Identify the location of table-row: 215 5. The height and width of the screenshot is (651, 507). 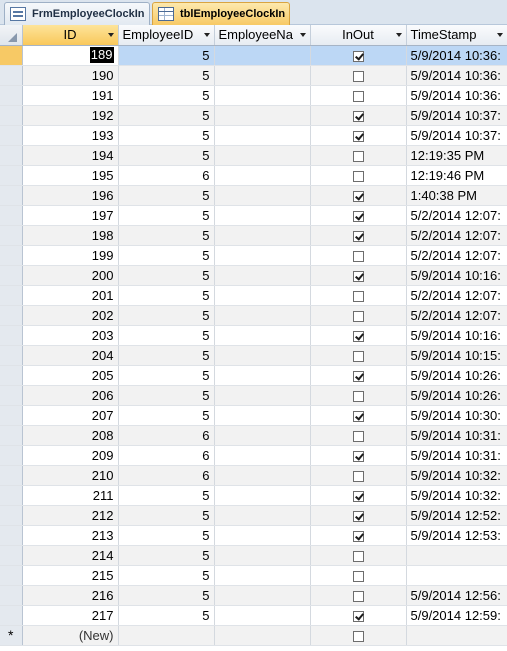
(253, 575).